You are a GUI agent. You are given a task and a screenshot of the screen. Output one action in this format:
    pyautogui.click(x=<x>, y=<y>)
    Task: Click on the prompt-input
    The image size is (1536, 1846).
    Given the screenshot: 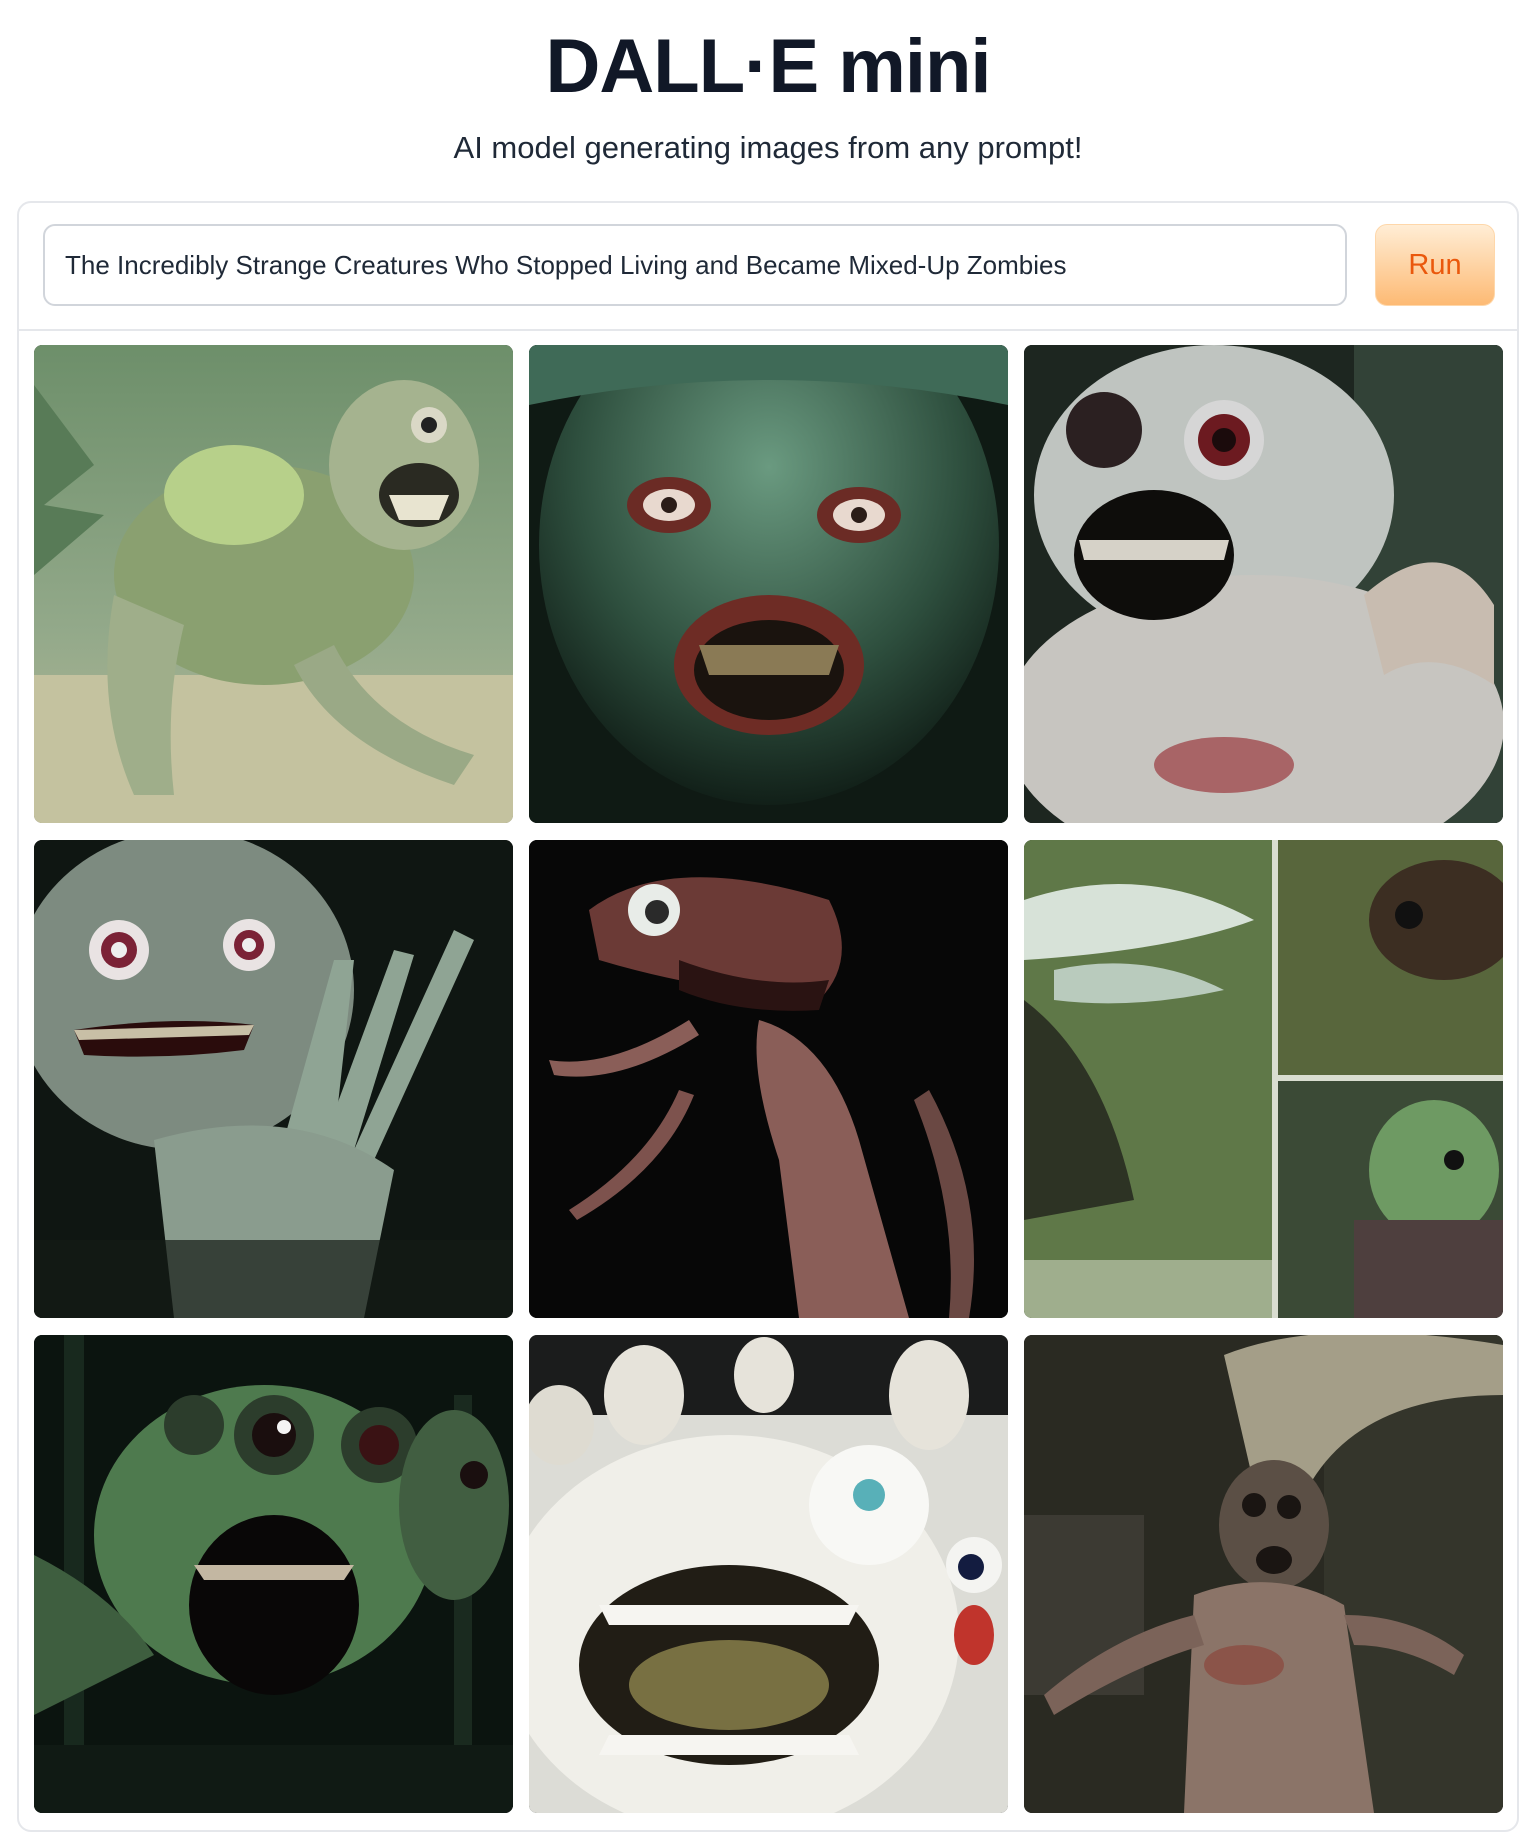 What is the action you would take?
    pyautogui.click(x=695, y=265)
    